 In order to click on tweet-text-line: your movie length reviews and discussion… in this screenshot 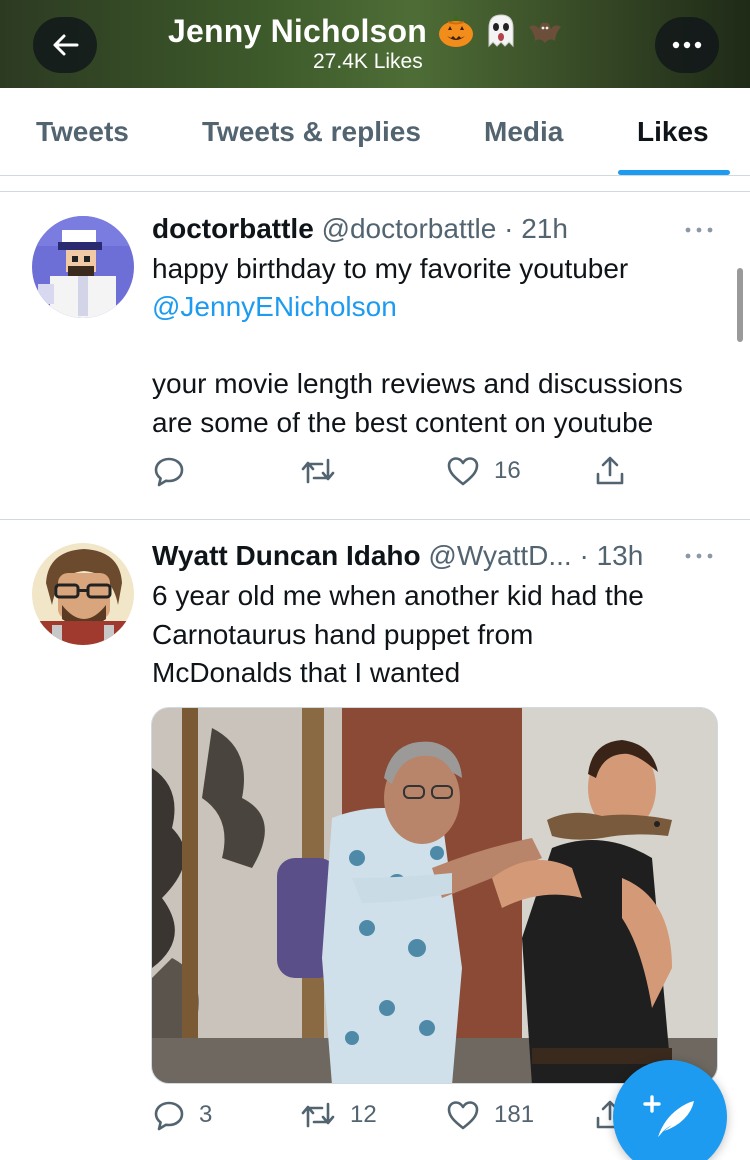, I will do `click(417, 383)`.